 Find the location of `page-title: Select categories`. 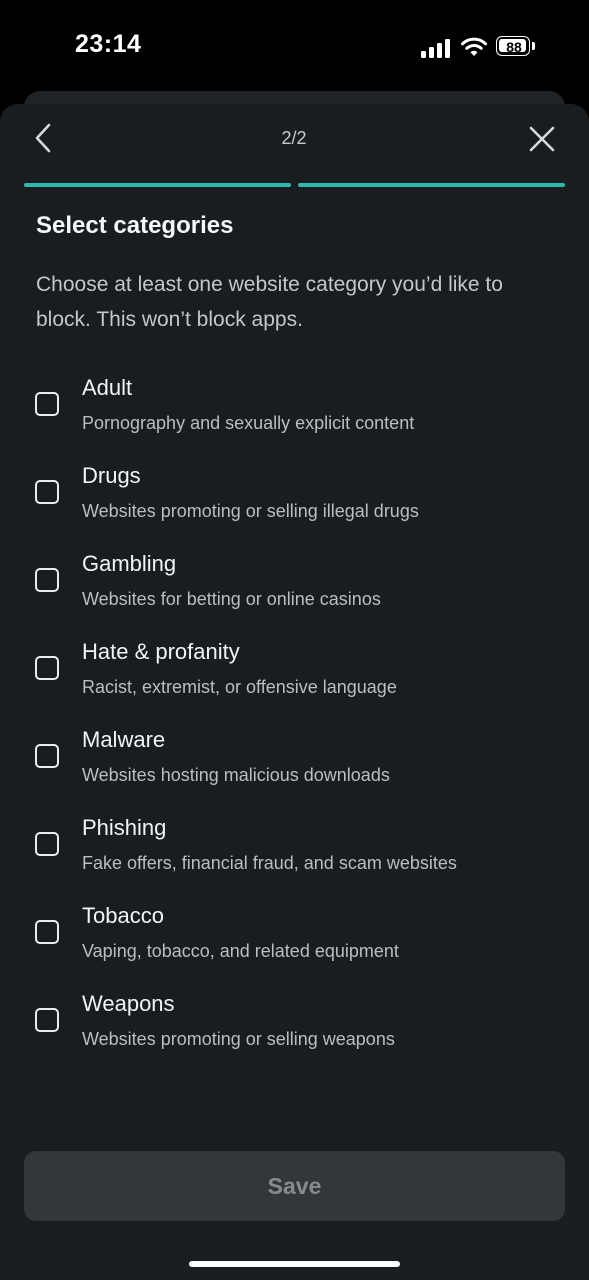

page-title: Select categories is located at coordinates (135, 225).